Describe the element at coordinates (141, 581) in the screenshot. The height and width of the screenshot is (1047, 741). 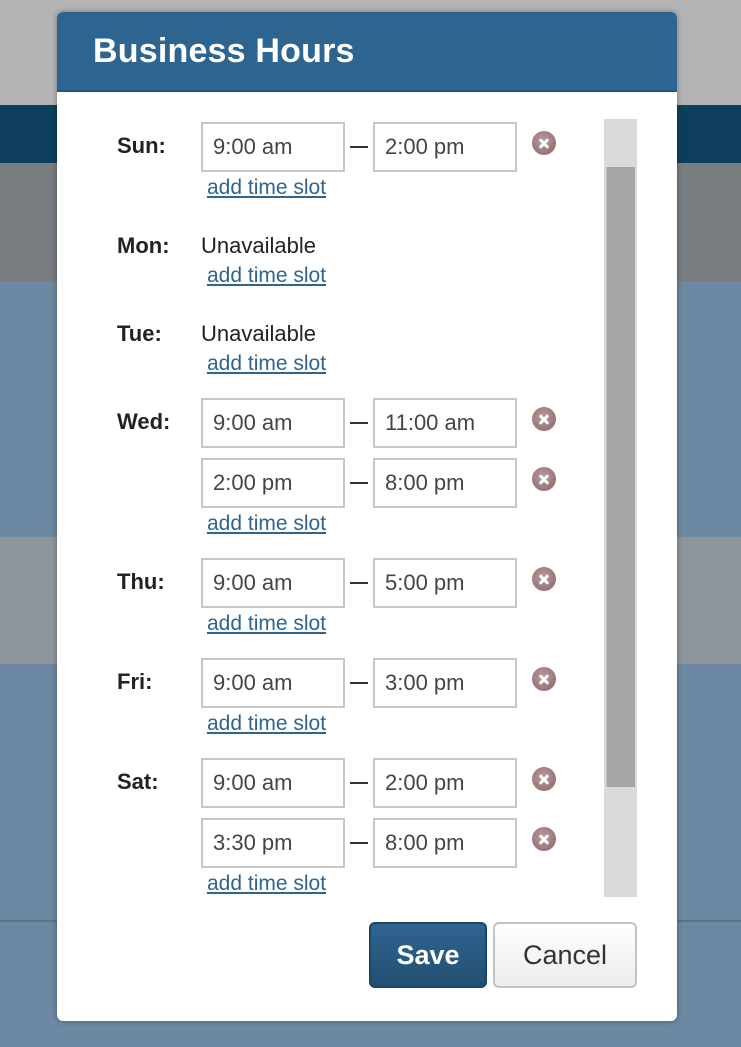
I see `day-label: Thu:` at that location.